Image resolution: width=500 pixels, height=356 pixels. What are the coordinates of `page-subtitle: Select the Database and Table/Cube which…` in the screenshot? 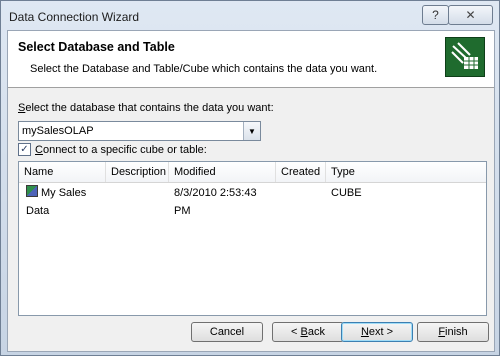 It's located at (204, 69).